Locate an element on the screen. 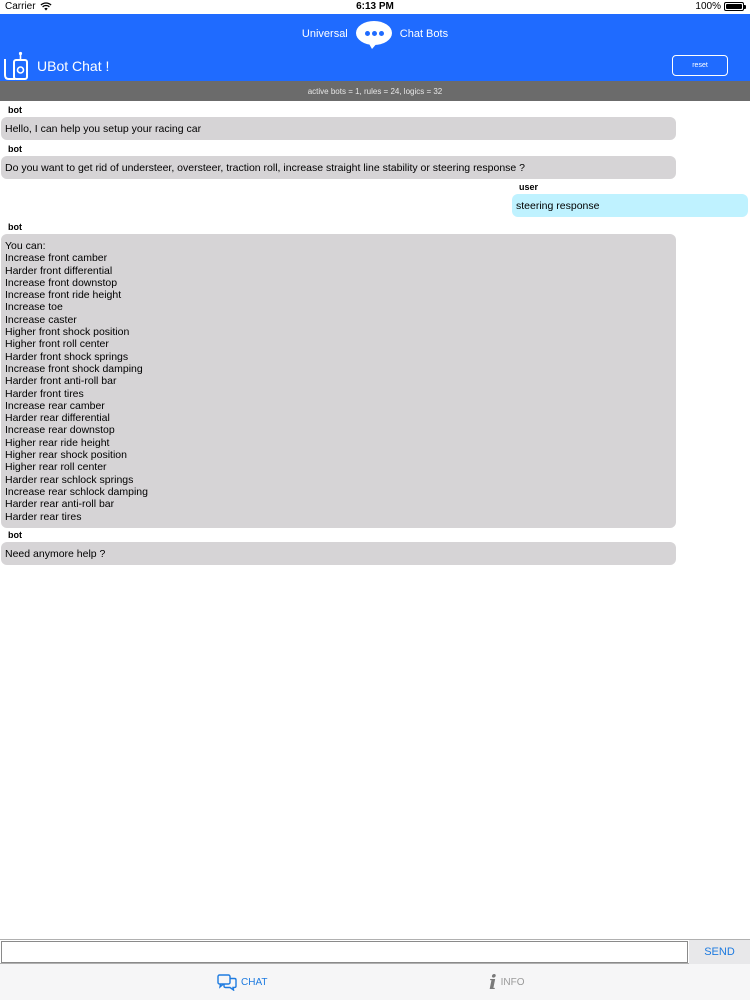 This screenshot has width=750, height=1000. ubot-logo-icon is located at coordinates (16, 65).